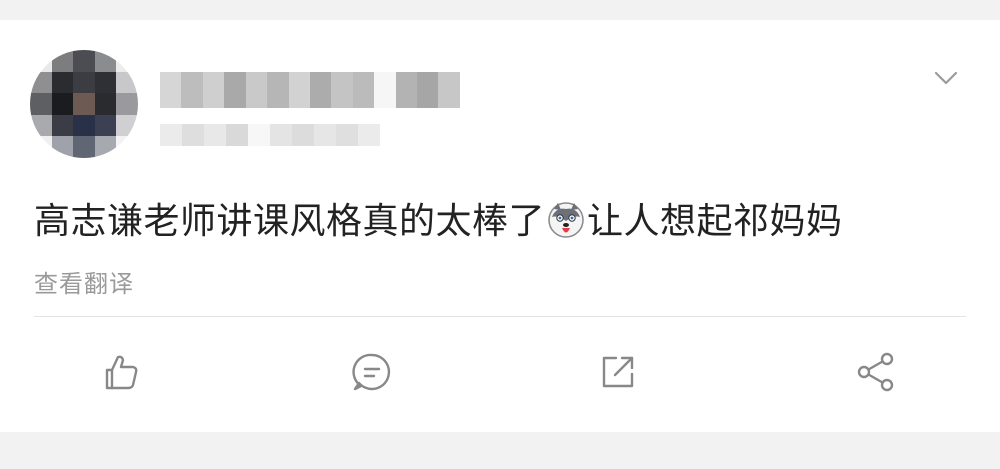 The width and height of the screenshot is (1000, 469). What do you see at coordinates (566, 220) in the screenshot?
I see `husky-face-emoji` at bounding box center [566, 220].